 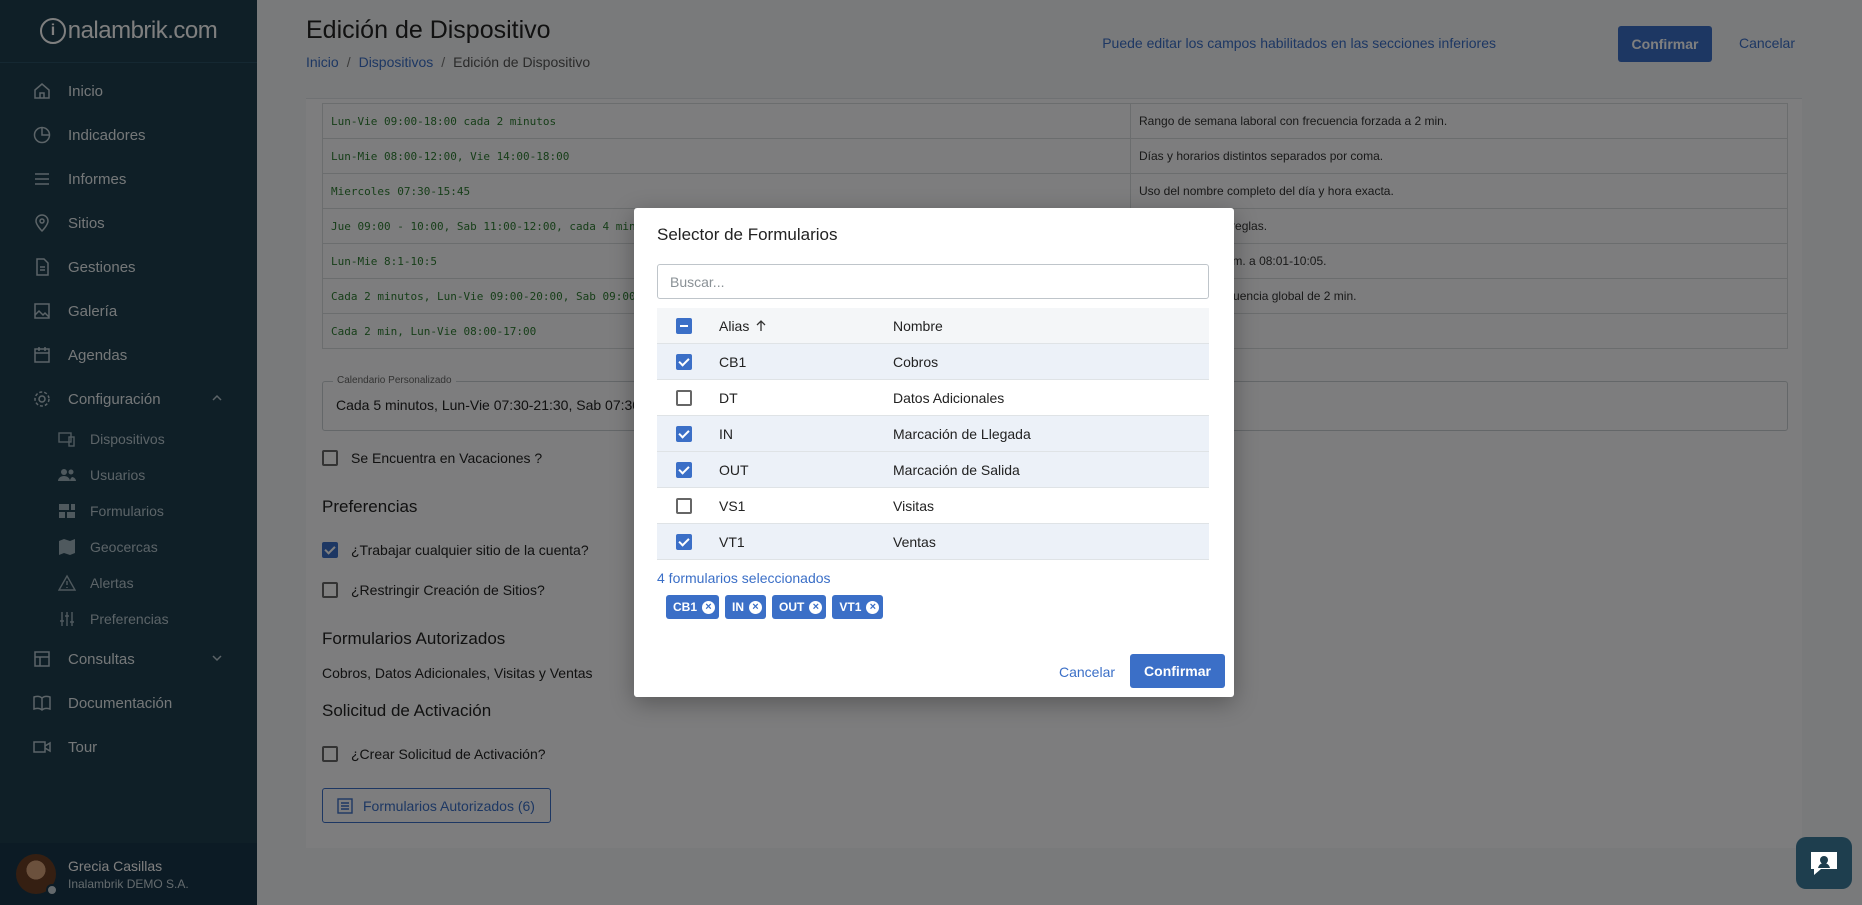 I want to click on form-name: Marcación de Llegada, so click(x=962, y=433).